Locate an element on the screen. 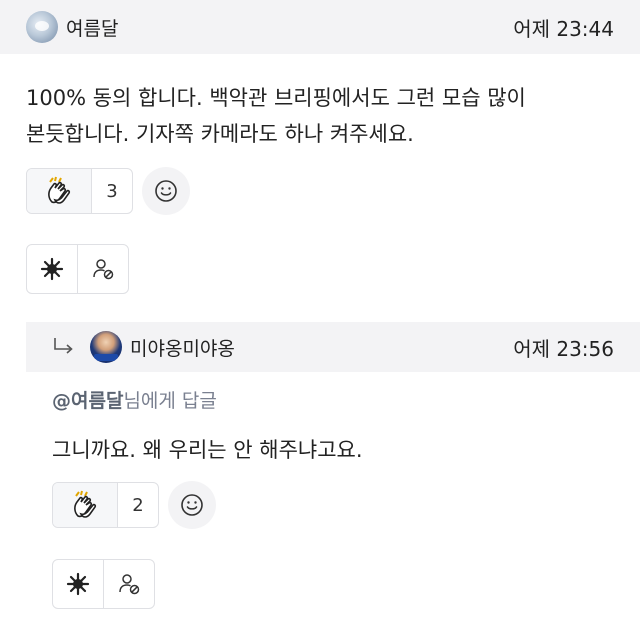 This screenshot has width=640, height=627. reply-time: 어제 23:56 is located at coordinates (563, 348).